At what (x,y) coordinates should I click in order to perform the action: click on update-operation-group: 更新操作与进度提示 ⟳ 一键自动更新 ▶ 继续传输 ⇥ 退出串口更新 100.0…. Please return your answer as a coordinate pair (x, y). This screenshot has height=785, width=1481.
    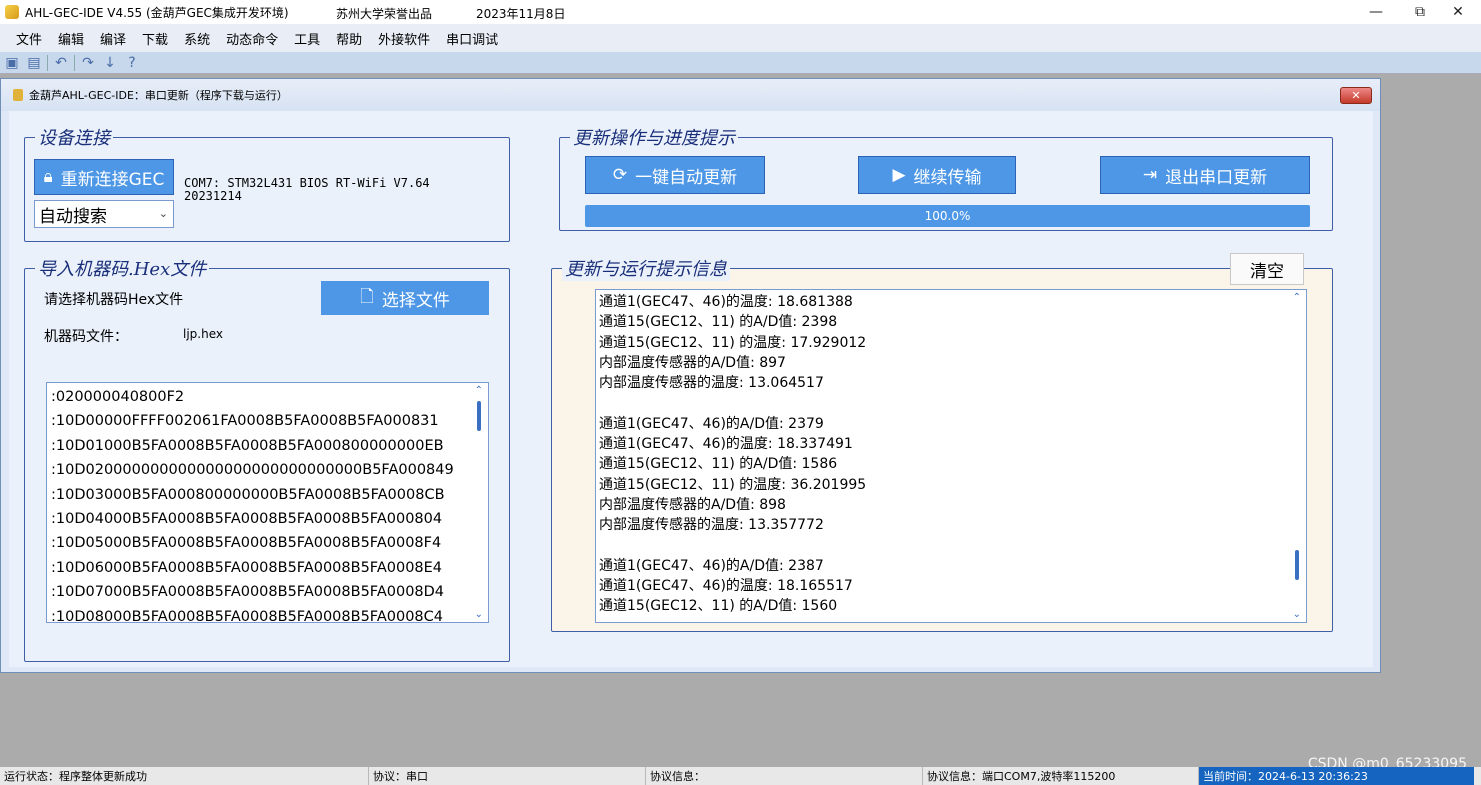
    Looking at the image, I should click on (946, 177).